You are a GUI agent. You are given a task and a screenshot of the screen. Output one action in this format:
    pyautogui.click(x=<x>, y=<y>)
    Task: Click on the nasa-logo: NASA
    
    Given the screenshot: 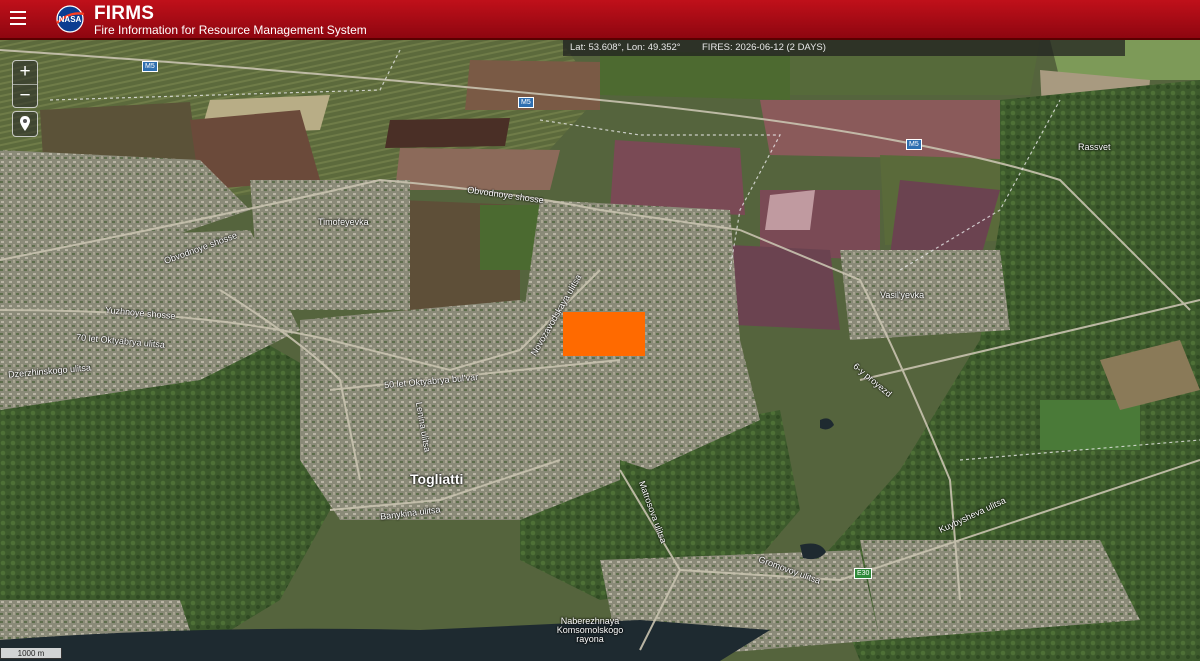 What is the action you would take?
    pyautogui.click(x=70, y=19)
    